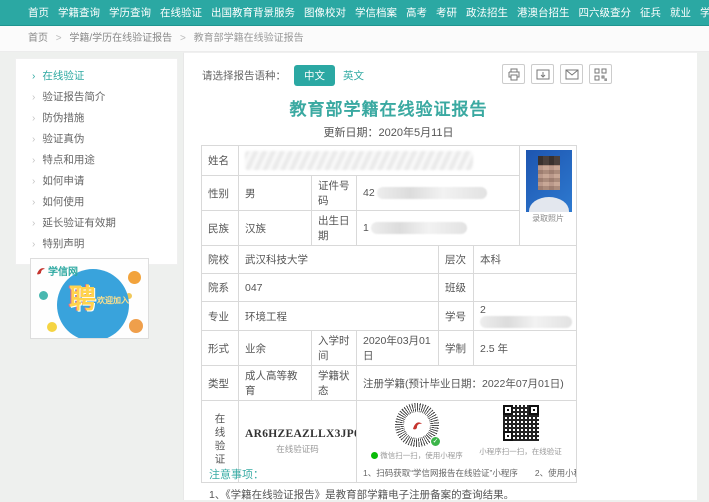 The width and height of the screenshot is (709, 502). I want to click on caption-text: 微信扫一扫，使用小程序, so click(421, 456).